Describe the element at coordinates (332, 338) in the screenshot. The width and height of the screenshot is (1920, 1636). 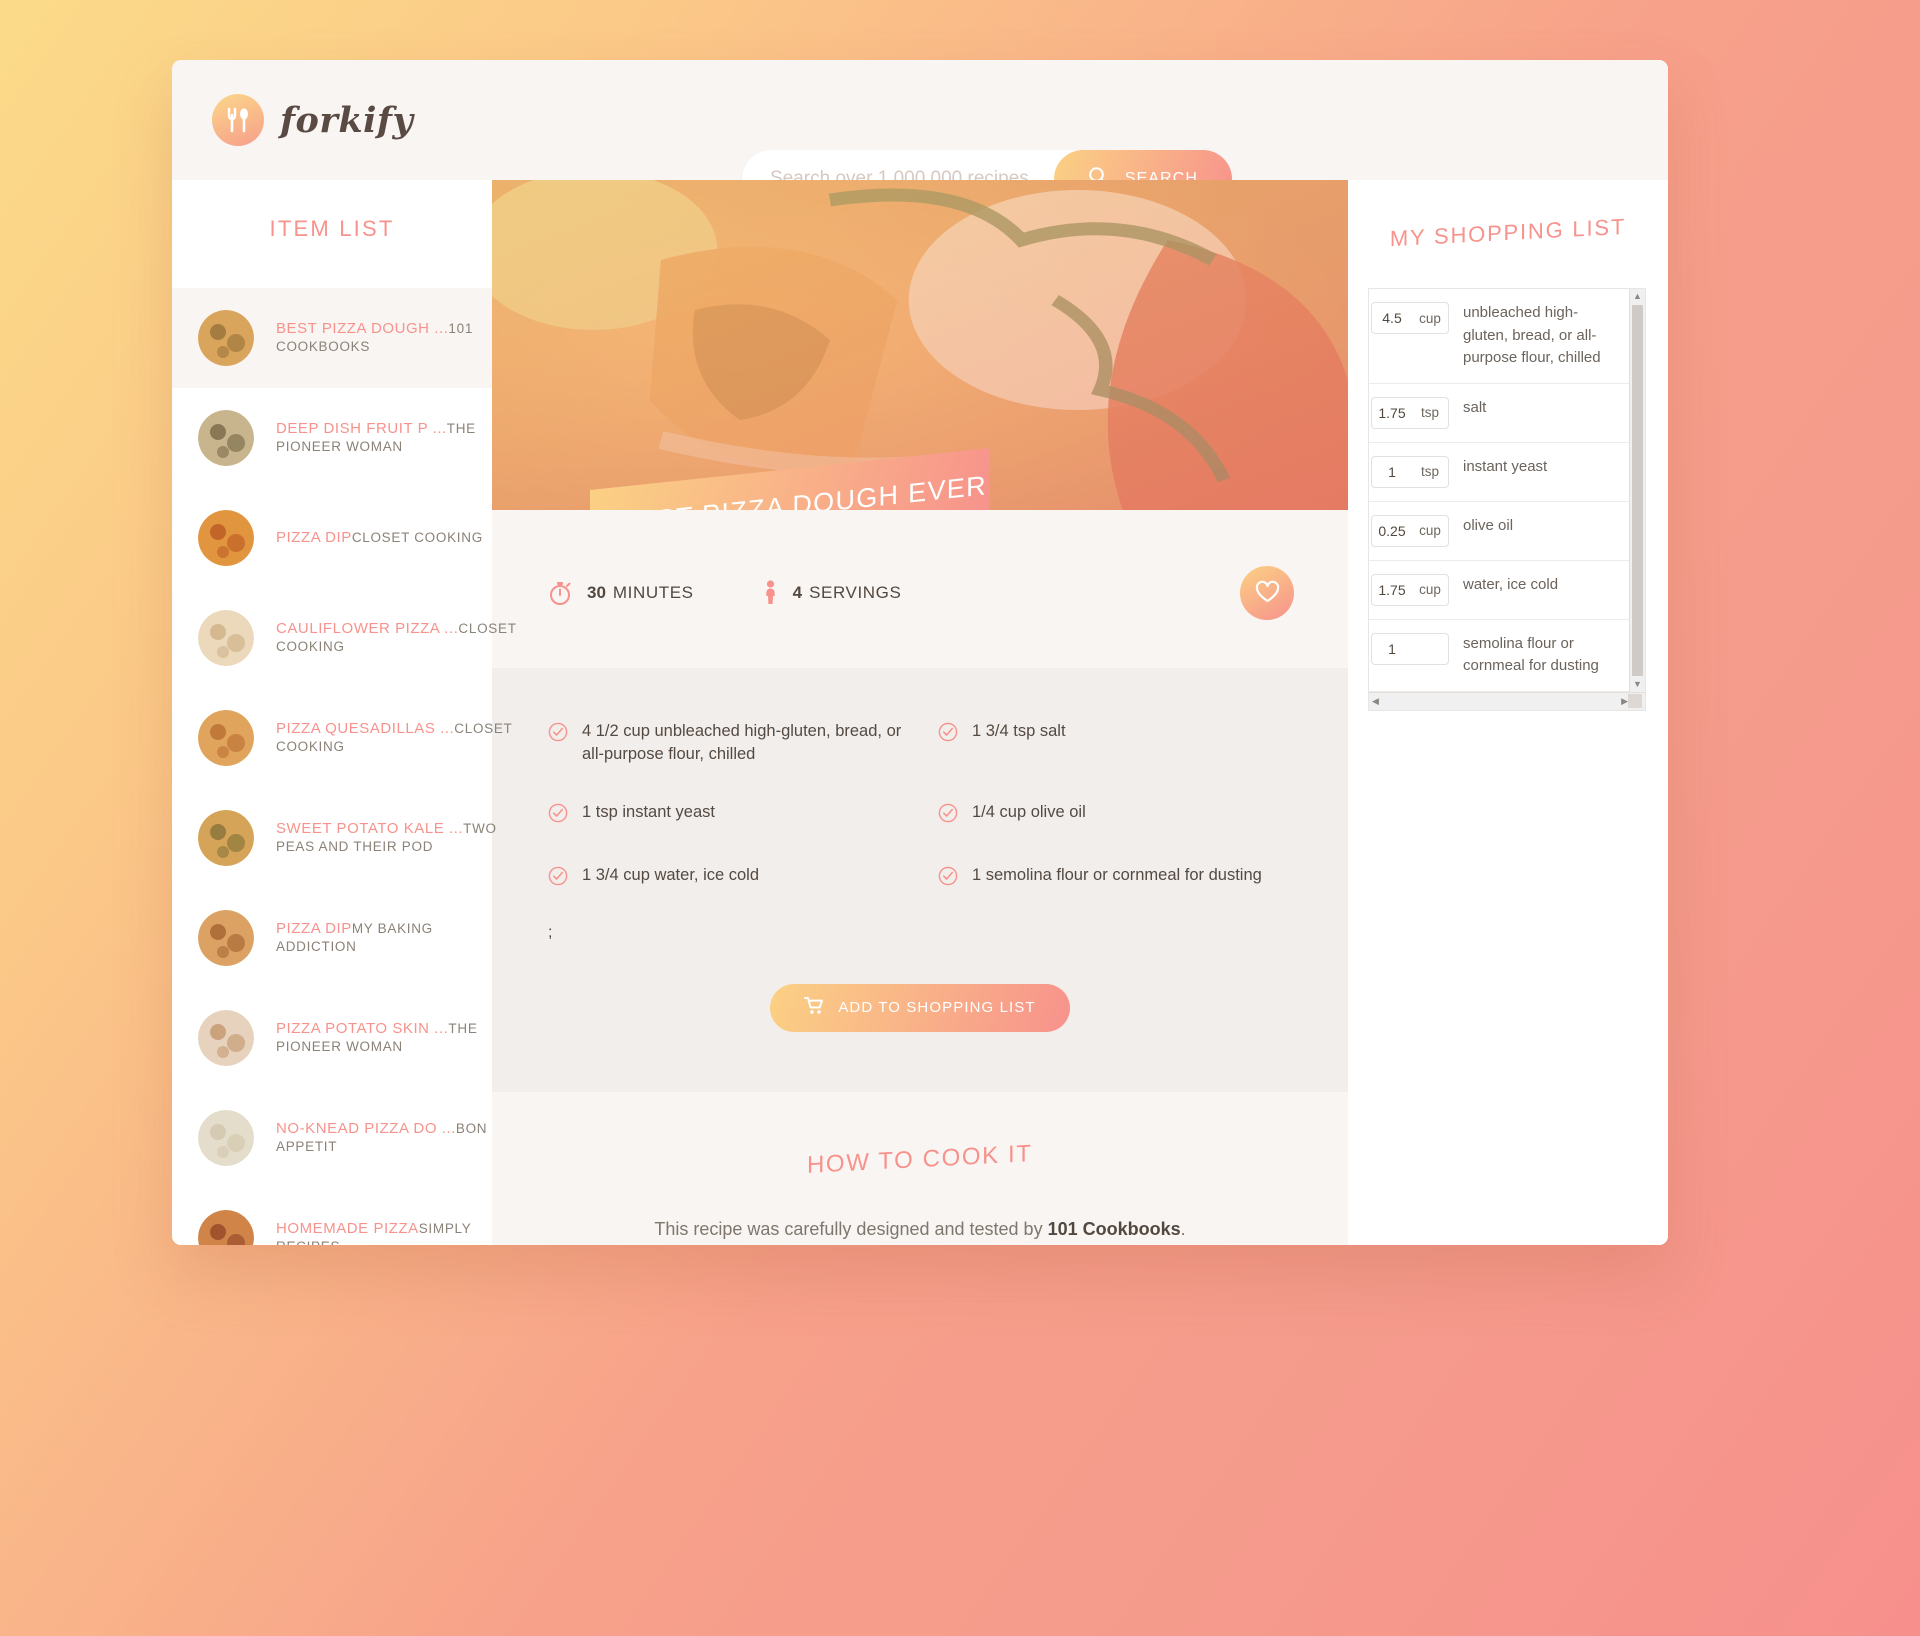
I see `result-item: BEST PIZZA DOUGH ...101 COOKBOOKS` at that location.